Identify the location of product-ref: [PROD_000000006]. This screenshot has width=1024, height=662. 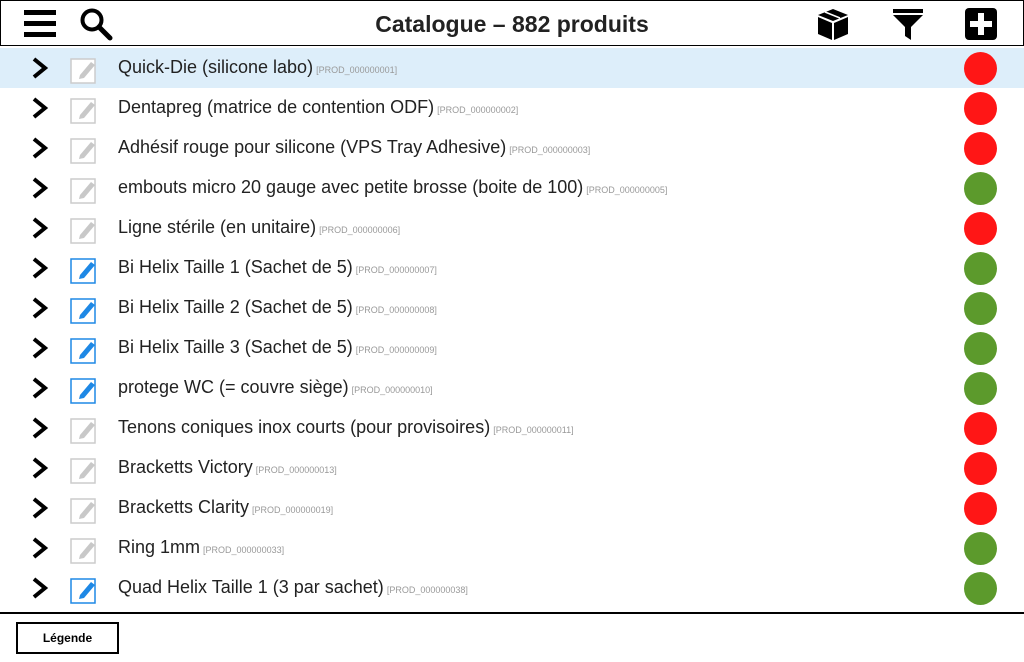
(360, 230).